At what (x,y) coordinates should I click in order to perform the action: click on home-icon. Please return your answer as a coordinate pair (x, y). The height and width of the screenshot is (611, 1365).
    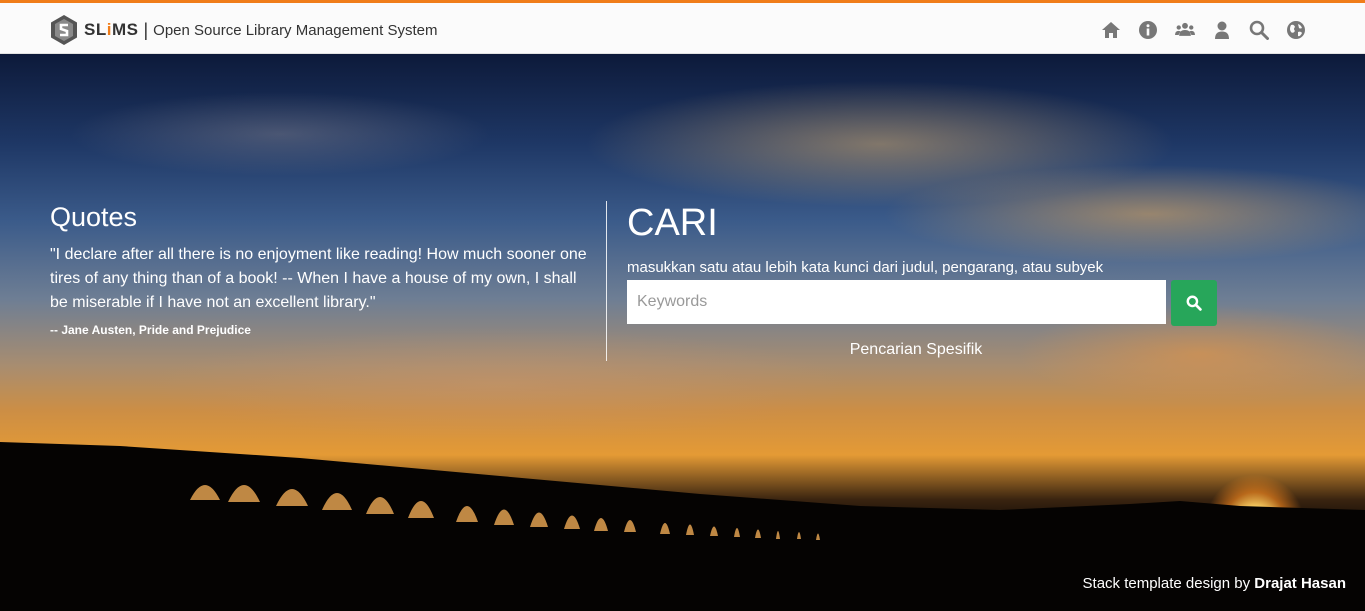
    Looking at the image, I should click on (1111, 30).